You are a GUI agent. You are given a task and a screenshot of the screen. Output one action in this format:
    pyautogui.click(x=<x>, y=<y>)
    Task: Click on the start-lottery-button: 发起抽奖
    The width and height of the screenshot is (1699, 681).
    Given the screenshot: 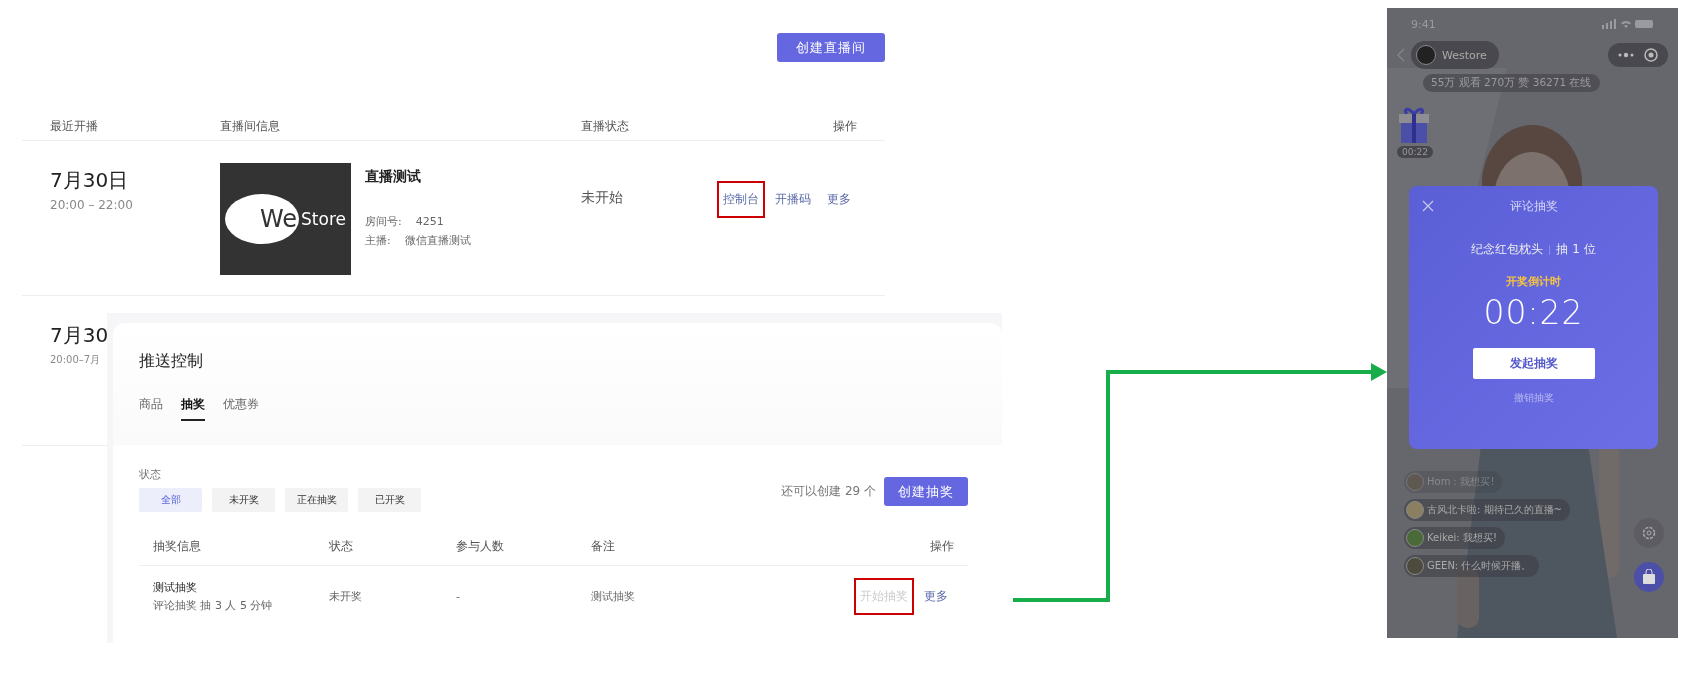 What is the action you would take?
    pyautogui.click(x=1533, y=363)
    